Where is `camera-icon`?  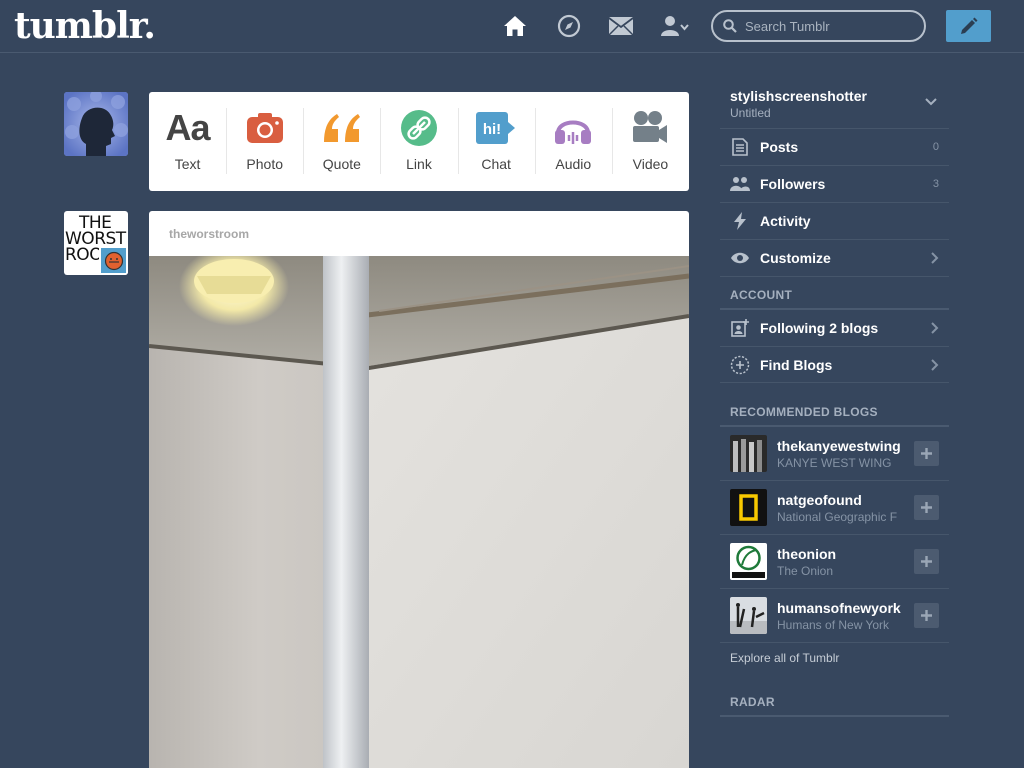
camera-icon is located at coordinates (265, 128).